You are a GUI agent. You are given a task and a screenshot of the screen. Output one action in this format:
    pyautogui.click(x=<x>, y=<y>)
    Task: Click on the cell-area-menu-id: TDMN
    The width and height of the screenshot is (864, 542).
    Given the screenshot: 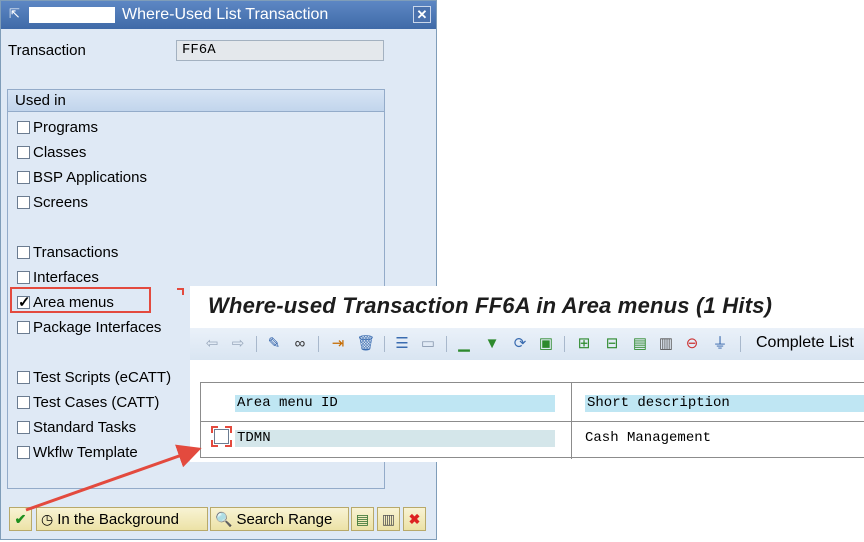 What is the action you would take?
    pyautogui.click(x=395, y=438)
    